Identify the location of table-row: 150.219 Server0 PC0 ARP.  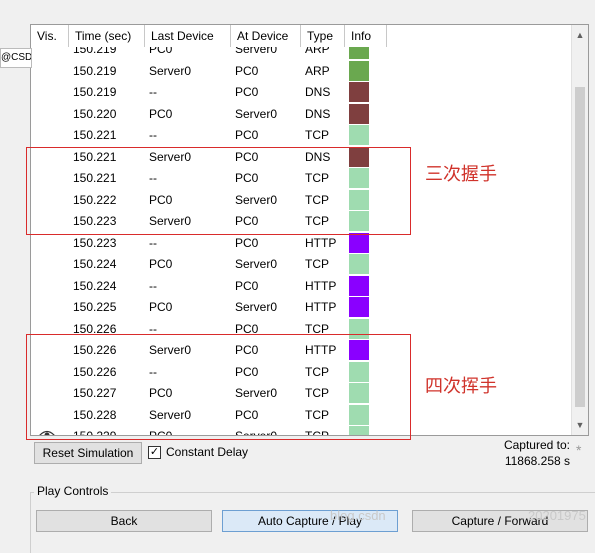
(301, 71).